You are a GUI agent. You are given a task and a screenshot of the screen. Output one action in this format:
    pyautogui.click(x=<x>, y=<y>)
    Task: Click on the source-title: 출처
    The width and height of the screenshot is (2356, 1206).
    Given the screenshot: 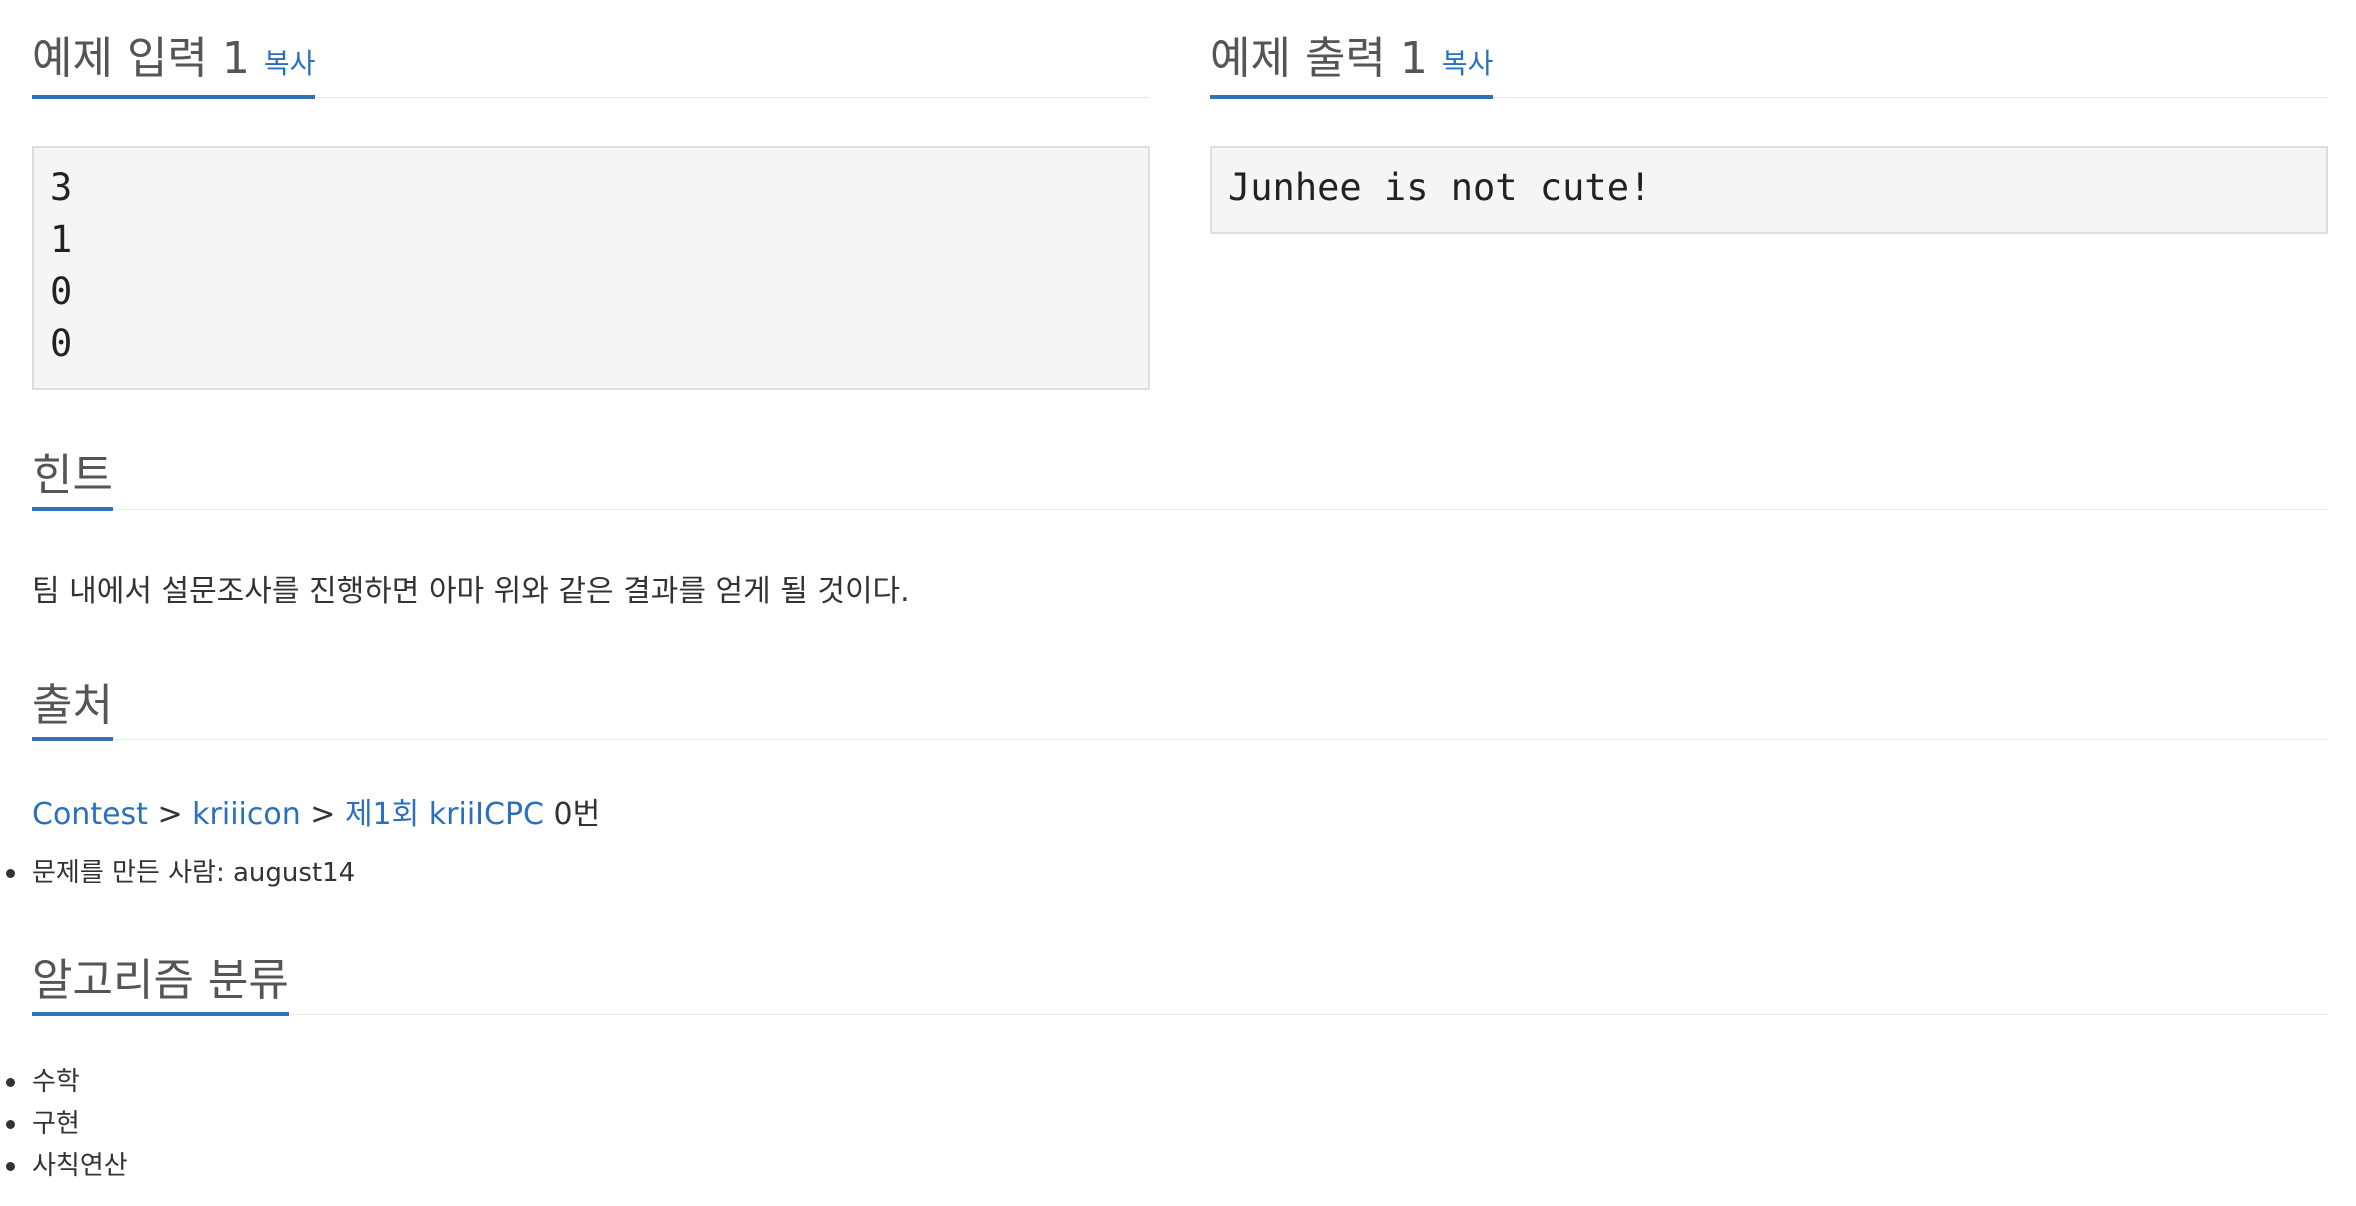 What is the action you would take?
    pyautogui.click(x=72, y=711)
    